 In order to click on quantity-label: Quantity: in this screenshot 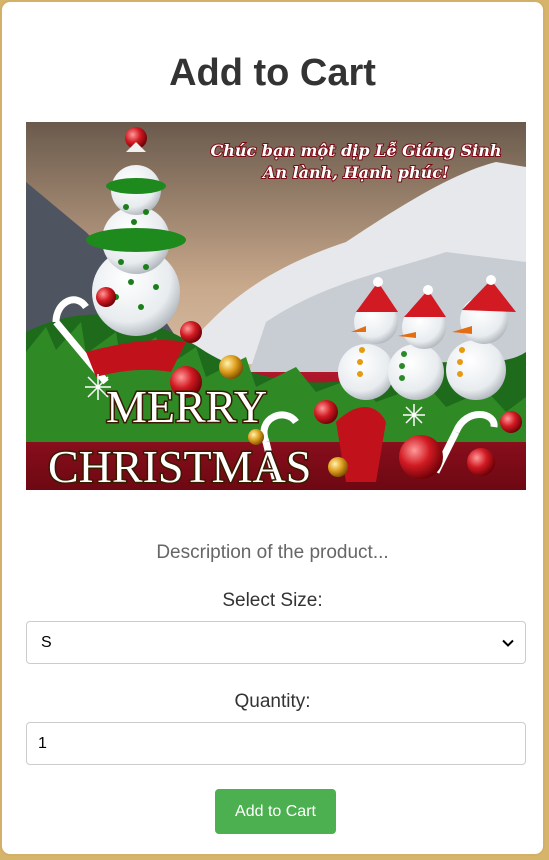, I will do `click(272, 701)`.